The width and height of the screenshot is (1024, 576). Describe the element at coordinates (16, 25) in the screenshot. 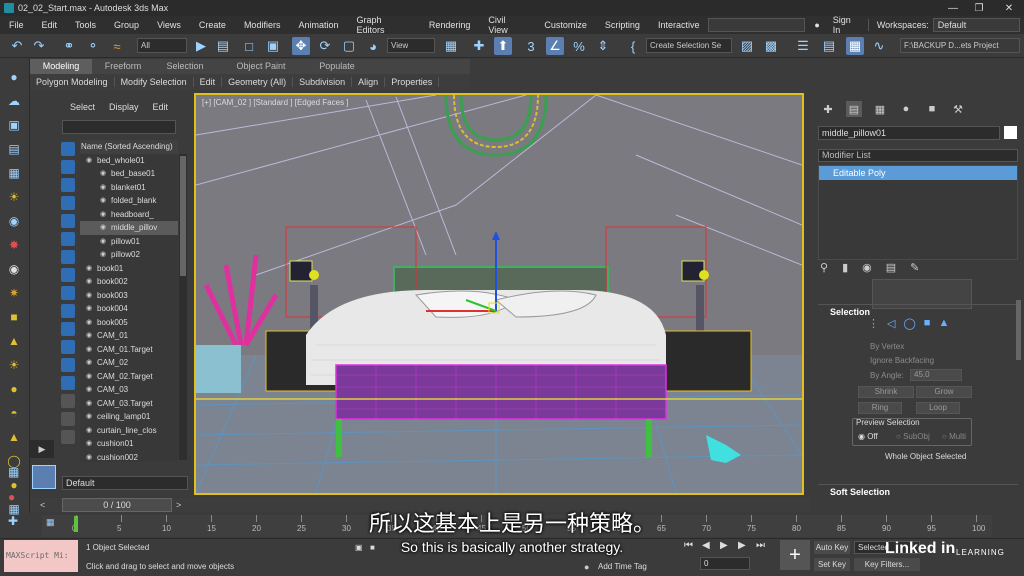

I see `menu-file: File` at that location.